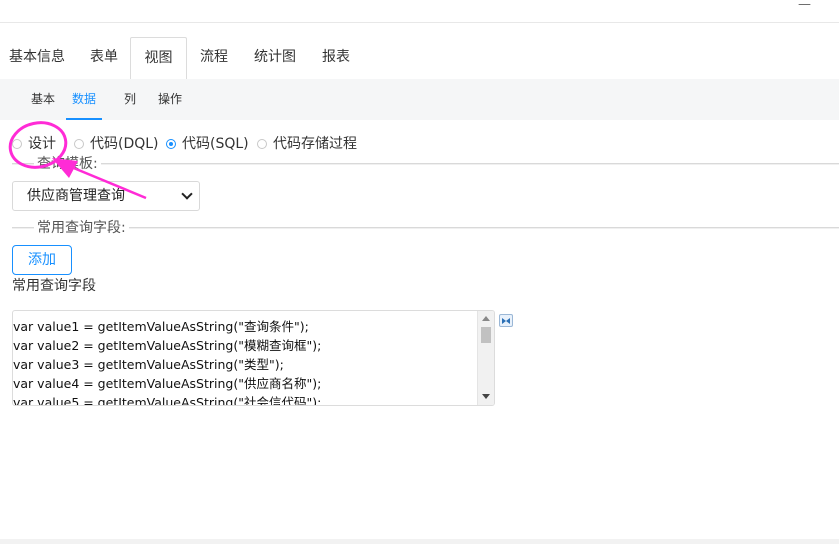 The width and height of the screenshot is (839, 544). What do you see at coordinates (42, 260) in the screenshot?
I see `add-button: 添加` at bounding box center [42, 260].